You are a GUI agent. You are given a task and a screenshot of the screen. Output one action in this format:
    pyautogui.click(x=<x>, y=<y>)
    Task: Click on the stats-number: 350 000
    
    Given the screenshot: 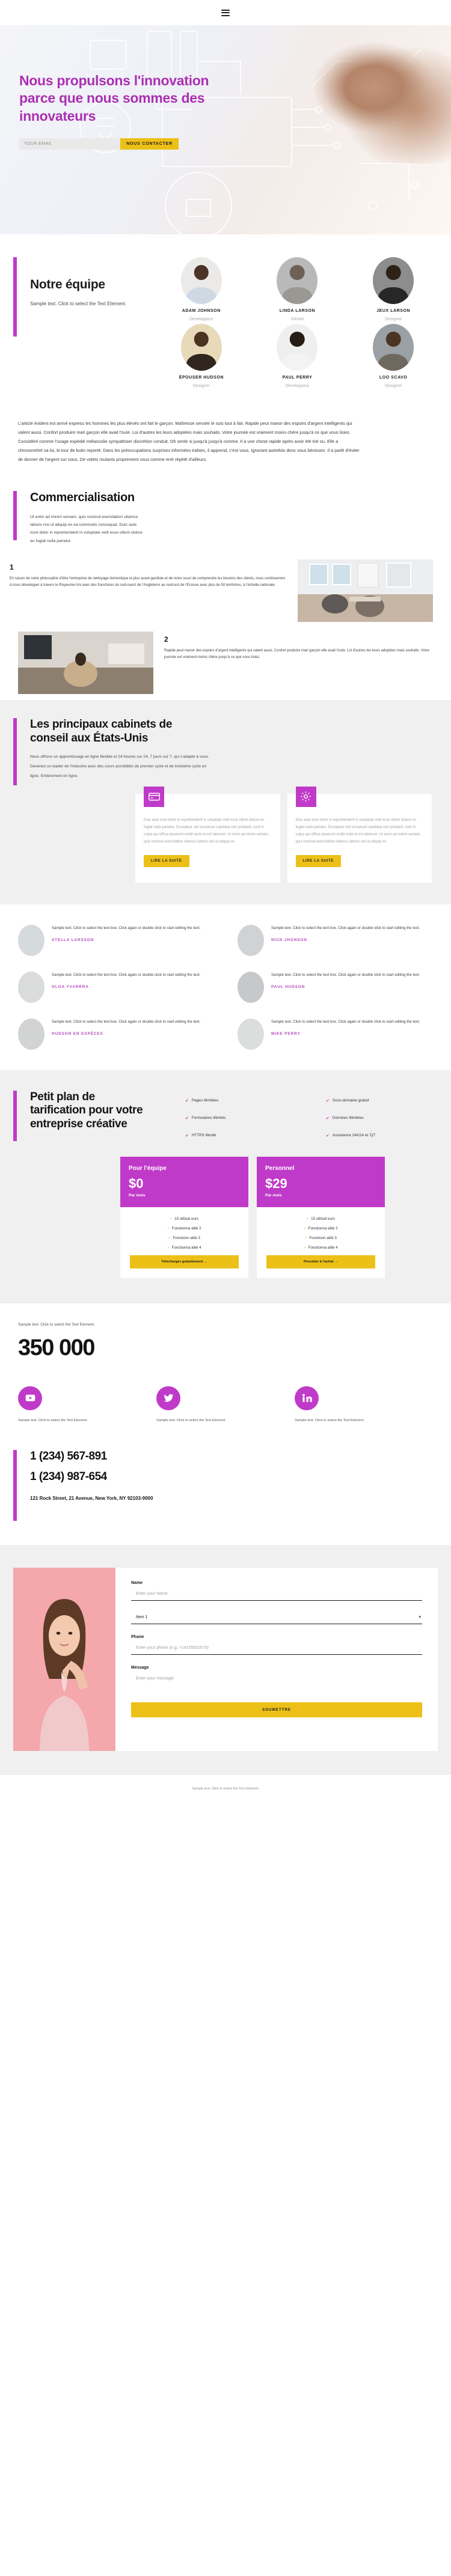 What is the action you would take?
    pyautogui.click(x=57, y=1347)
    